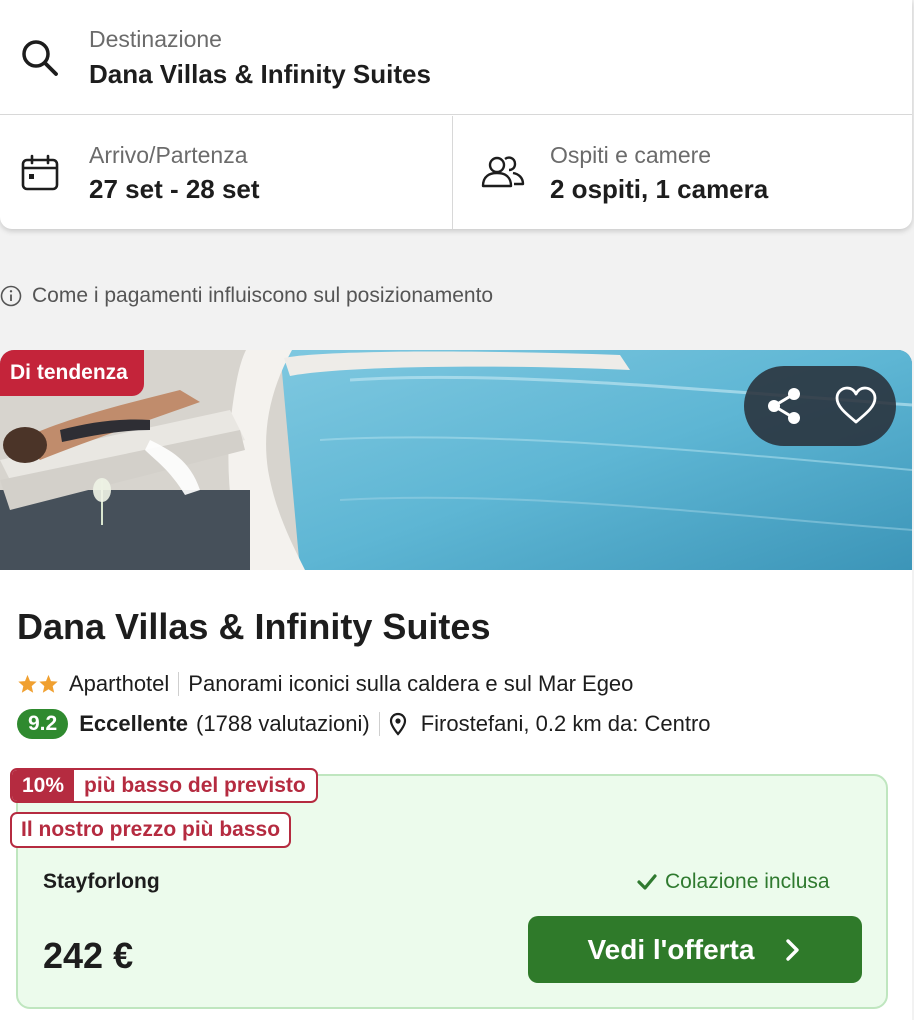 Image resolution: width=914 pixels, height=1020 pixels. I want to click on lowest-price-badge: Il nostro prezzo più basso, so click(151, 830).